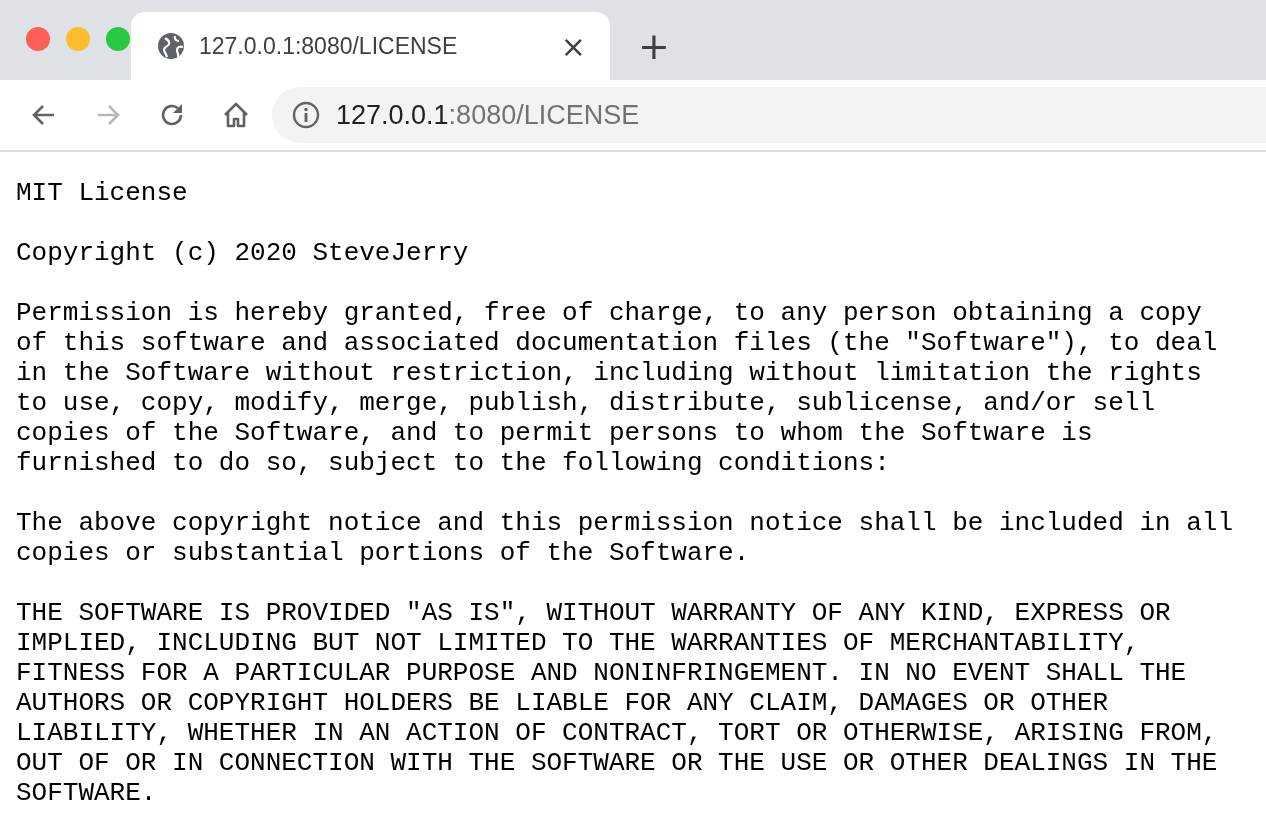 The height and width of the screenshot is (814, 1266). Describe the element at coordinates (573, 46) in the screenshot. I see `close-tab-button: ×` at that location.